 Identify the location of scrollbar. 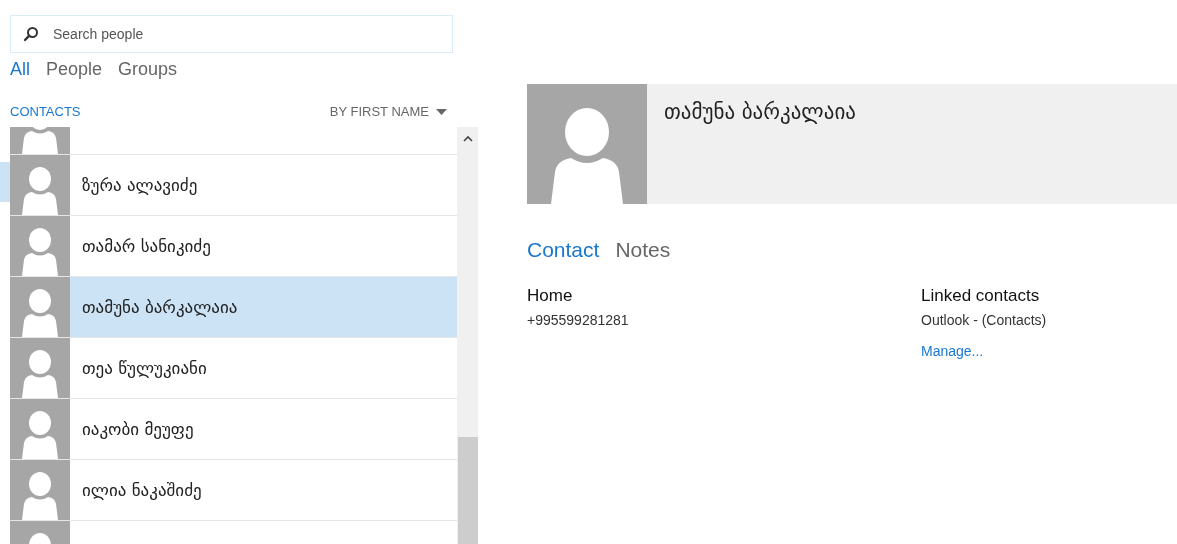
(467, 335).